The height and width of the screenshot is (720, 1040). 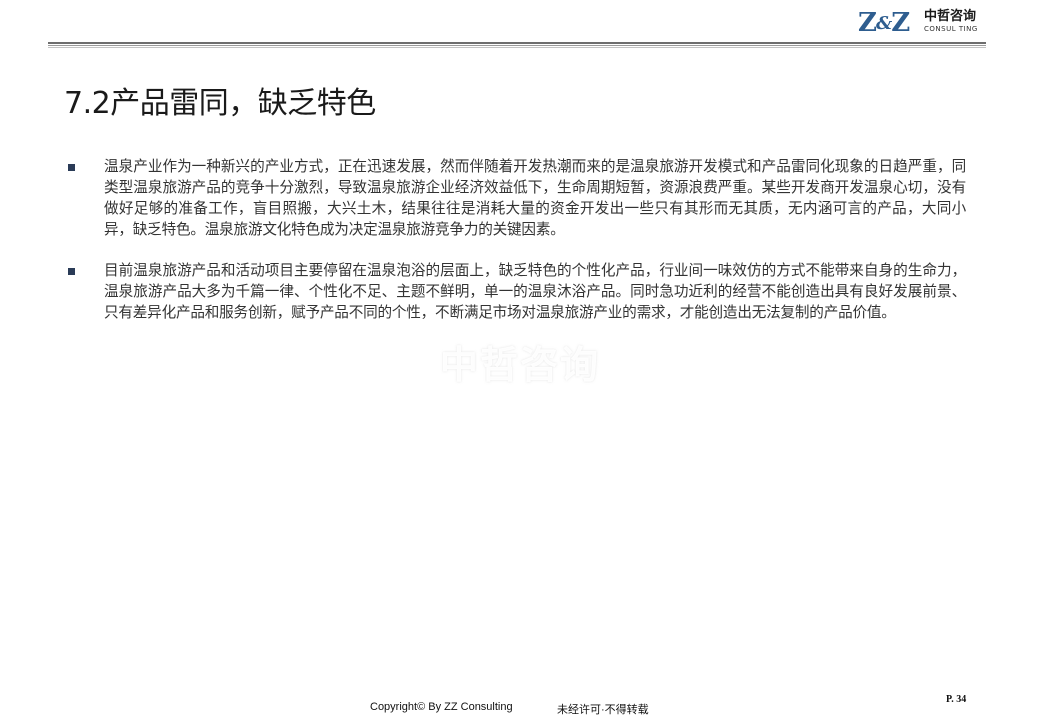 I want to click on logo-mark-amp: &, so click(x=883, y=23).